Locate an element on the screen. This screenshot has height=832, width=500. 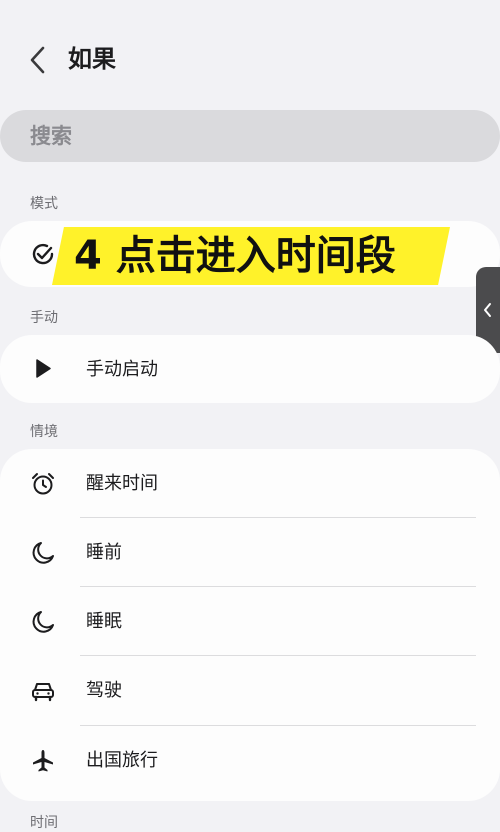
search-input: 搜索 is located at coordinates (250, 136).